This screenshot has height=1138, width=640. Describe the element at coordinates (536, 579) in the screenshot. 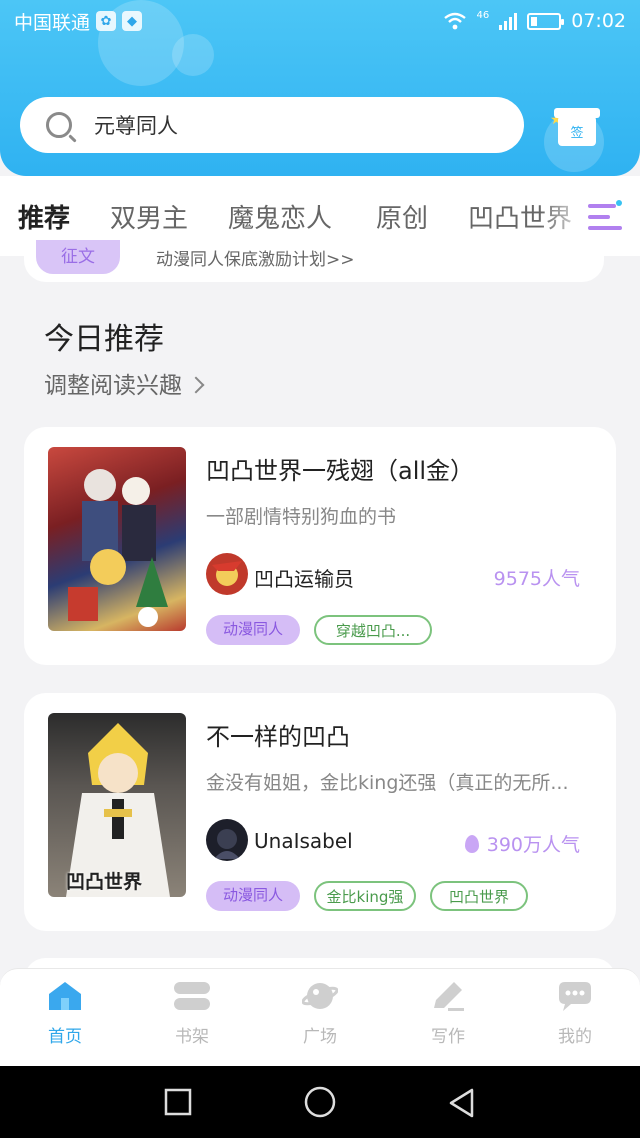

I see `popularity-count: 9575人气` at that location.